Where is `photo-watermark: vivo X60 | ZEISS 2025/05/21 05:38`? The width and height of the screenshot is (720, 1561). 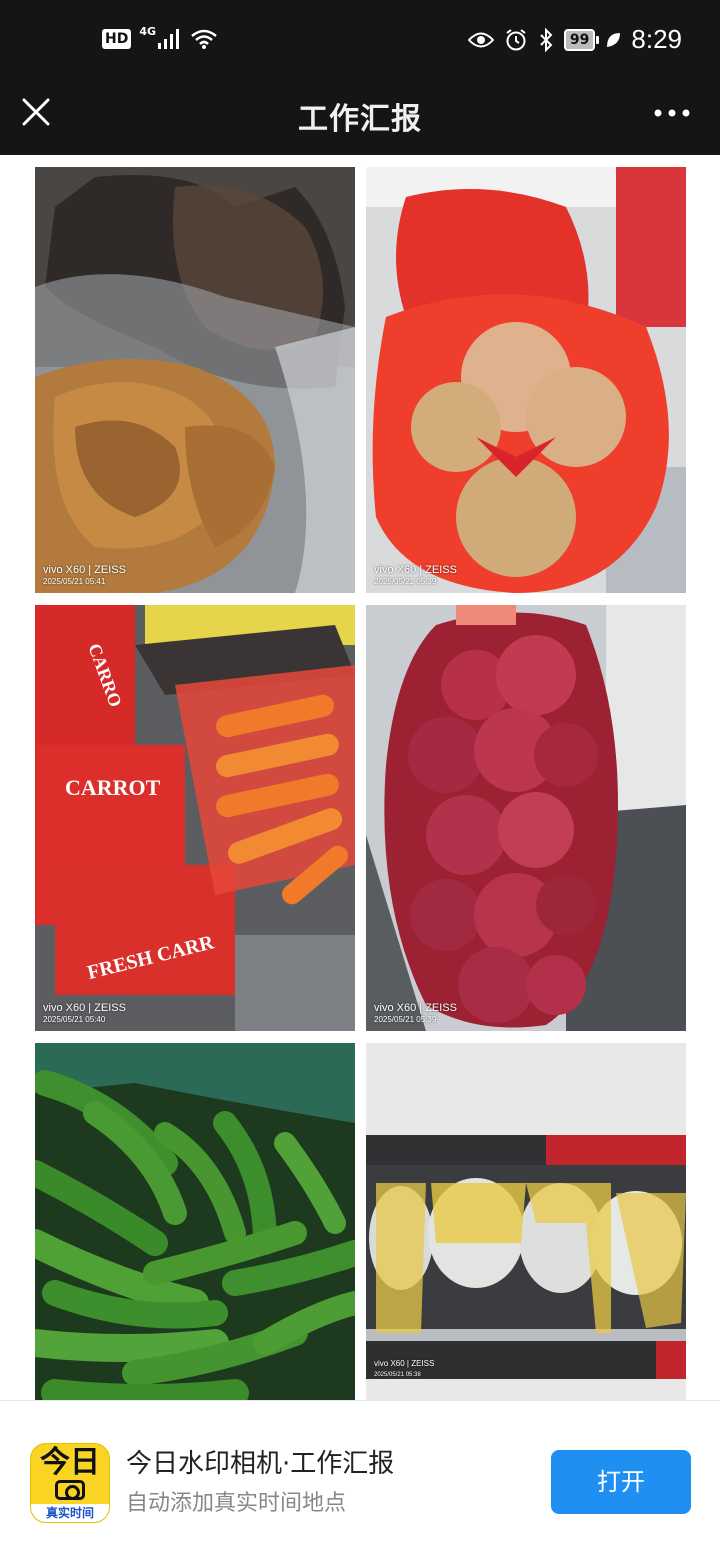 photo-watermark: vivo X60 | ZEISS 2025/05/21 05:38 is located at coordinates (404, 1368).